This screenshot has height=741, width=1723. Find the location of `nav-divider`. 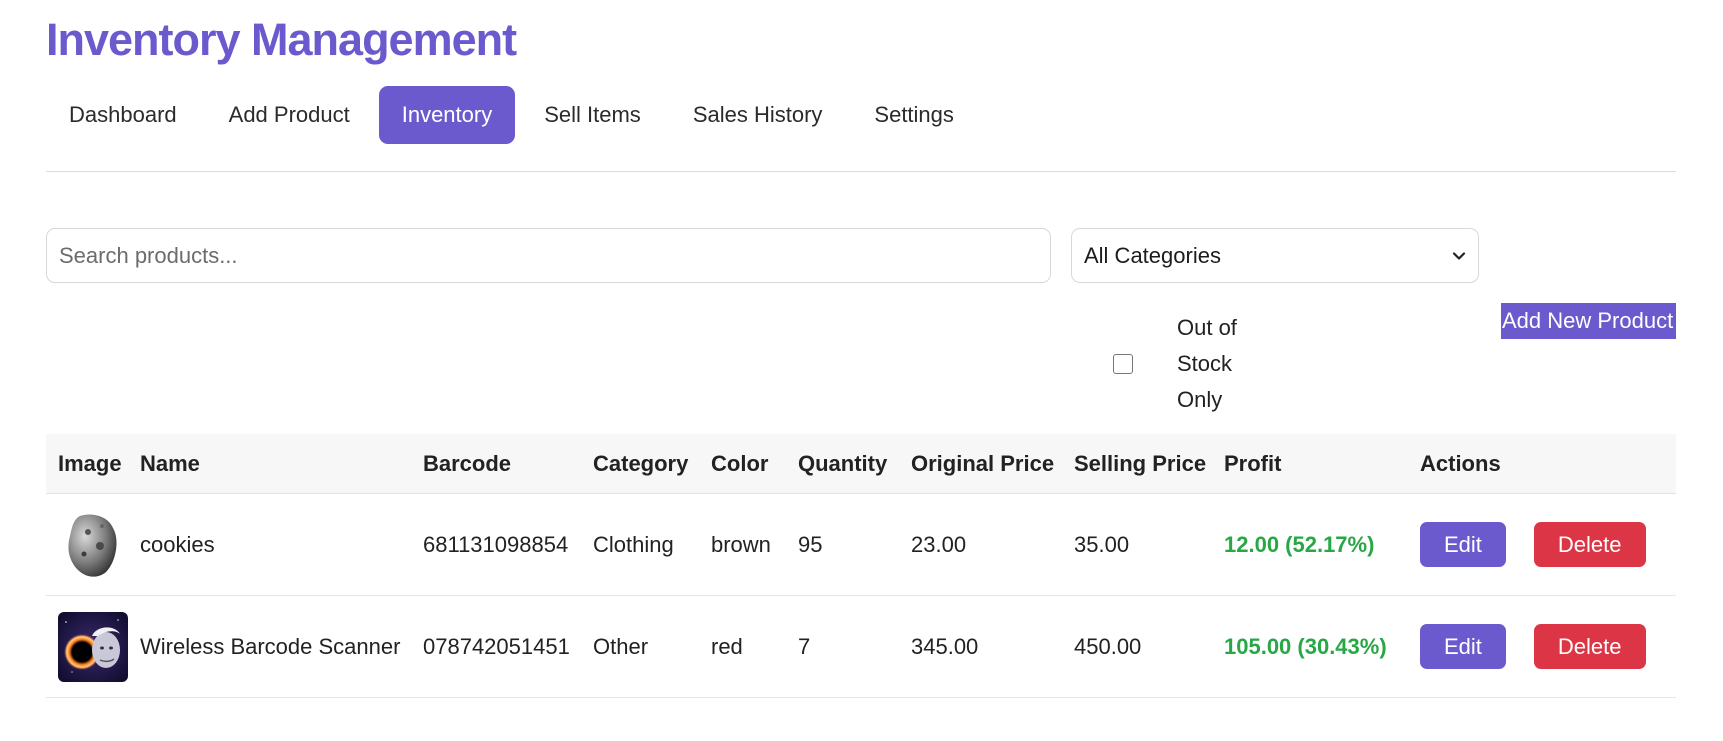

nav-divider is located at coordinates (861, 171).